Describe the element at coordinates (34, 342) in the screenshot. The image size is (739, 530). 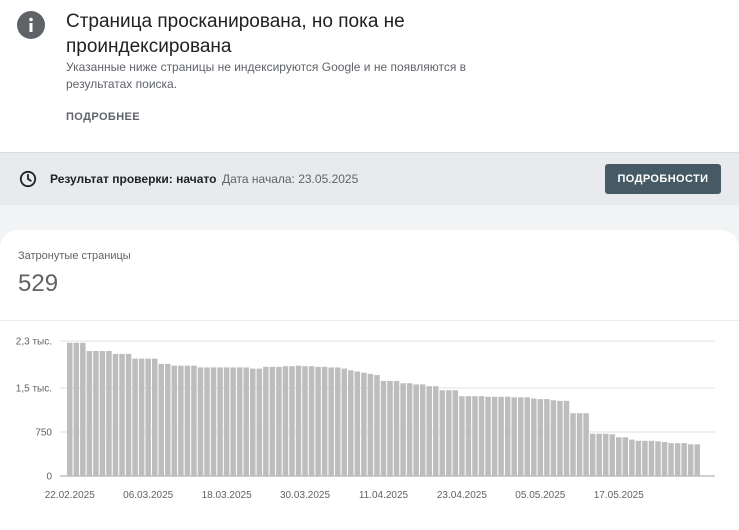
I see `y-tick-label: 2,3 тыс.` at that location.